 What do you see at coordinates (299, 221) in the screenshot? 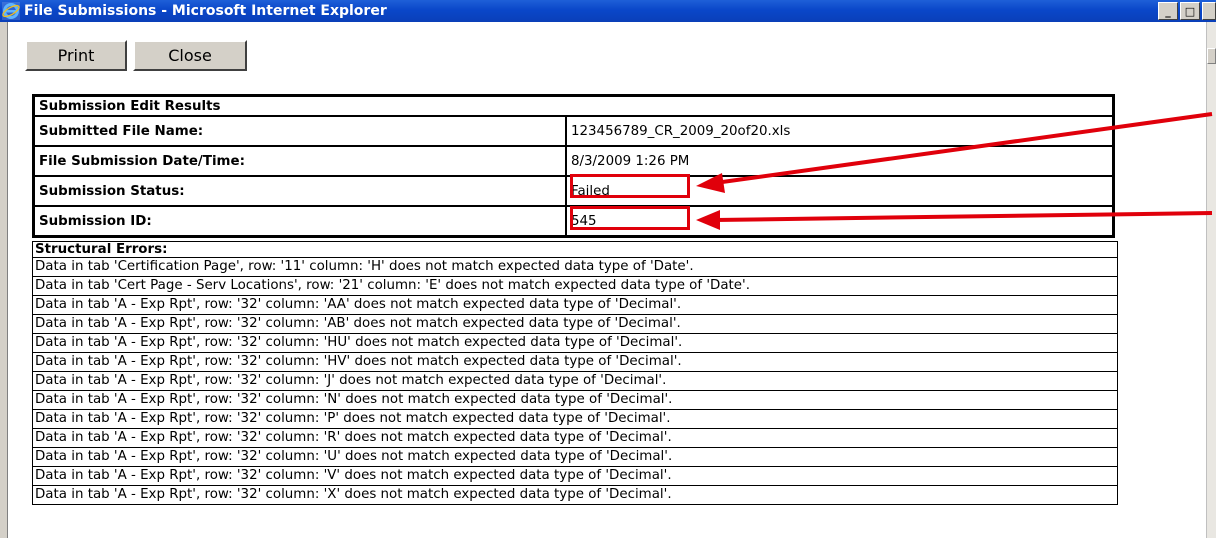
I see `submission-id-label: Submission ID:` at bounding box center [299, 221].